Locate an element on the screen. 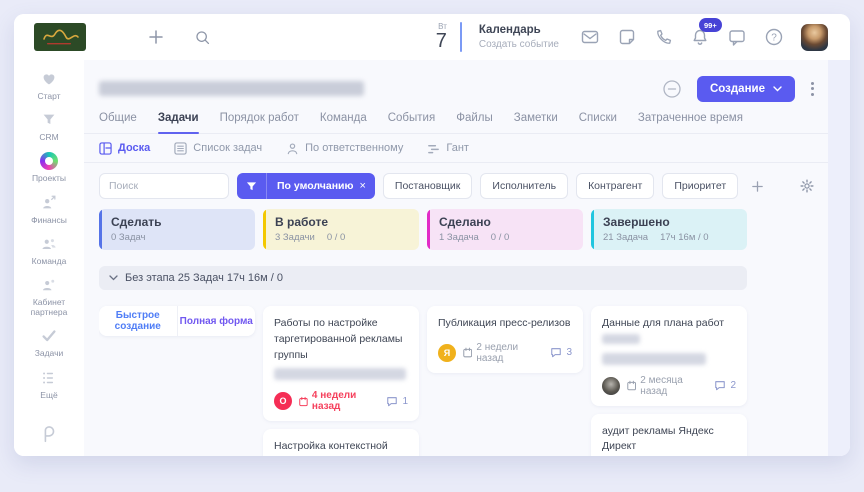 The height and width of the screenshot is (492, 864). more-options-button is located at coordinates (812, 89).